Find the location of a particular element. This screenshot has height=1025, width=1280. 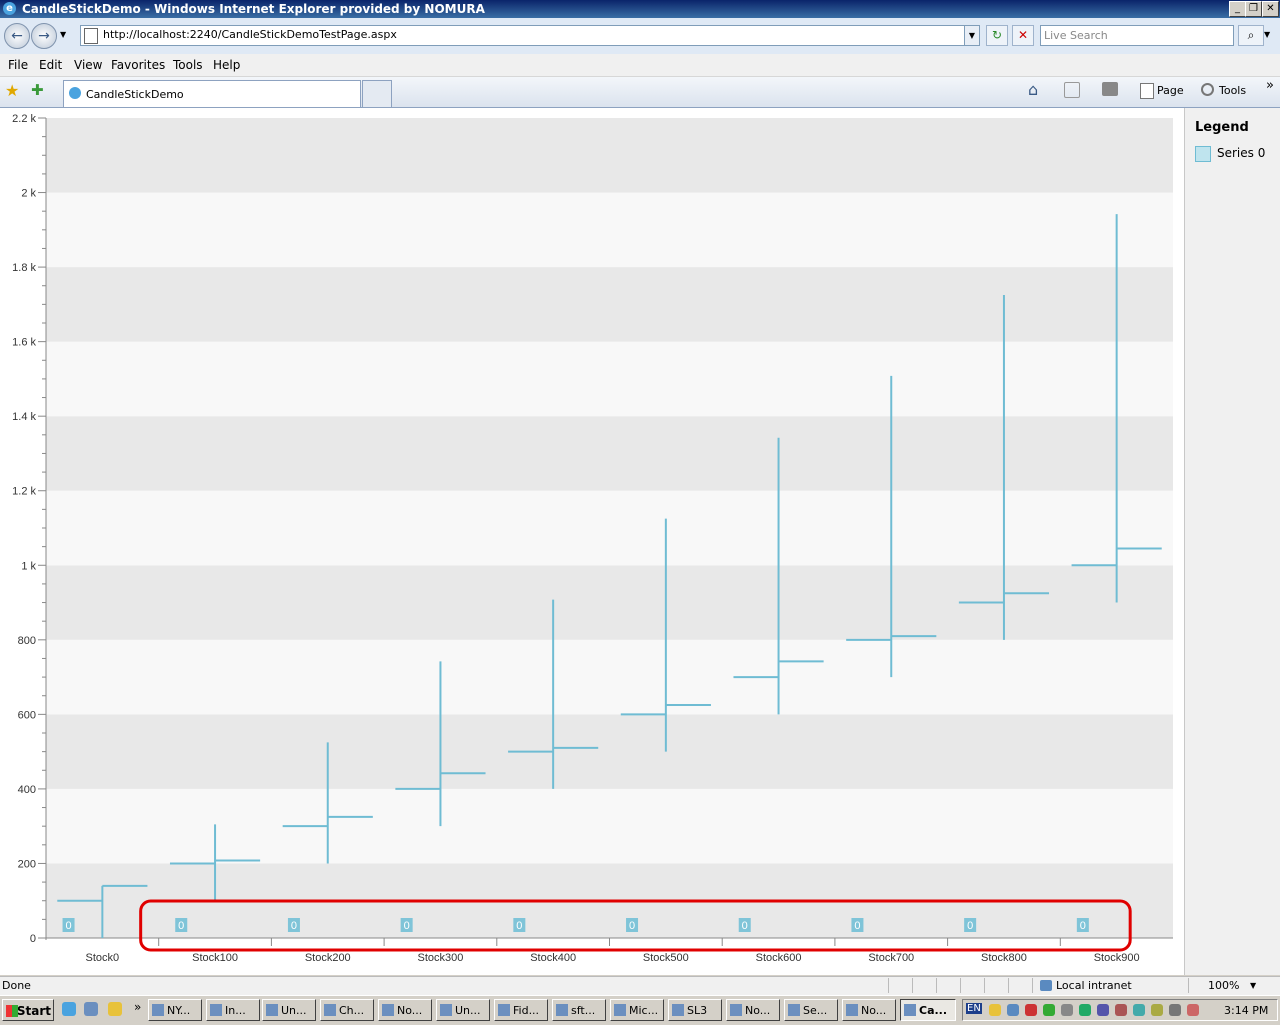

outlook-quicklaunch-icon is located at coordinates (115, 1009).